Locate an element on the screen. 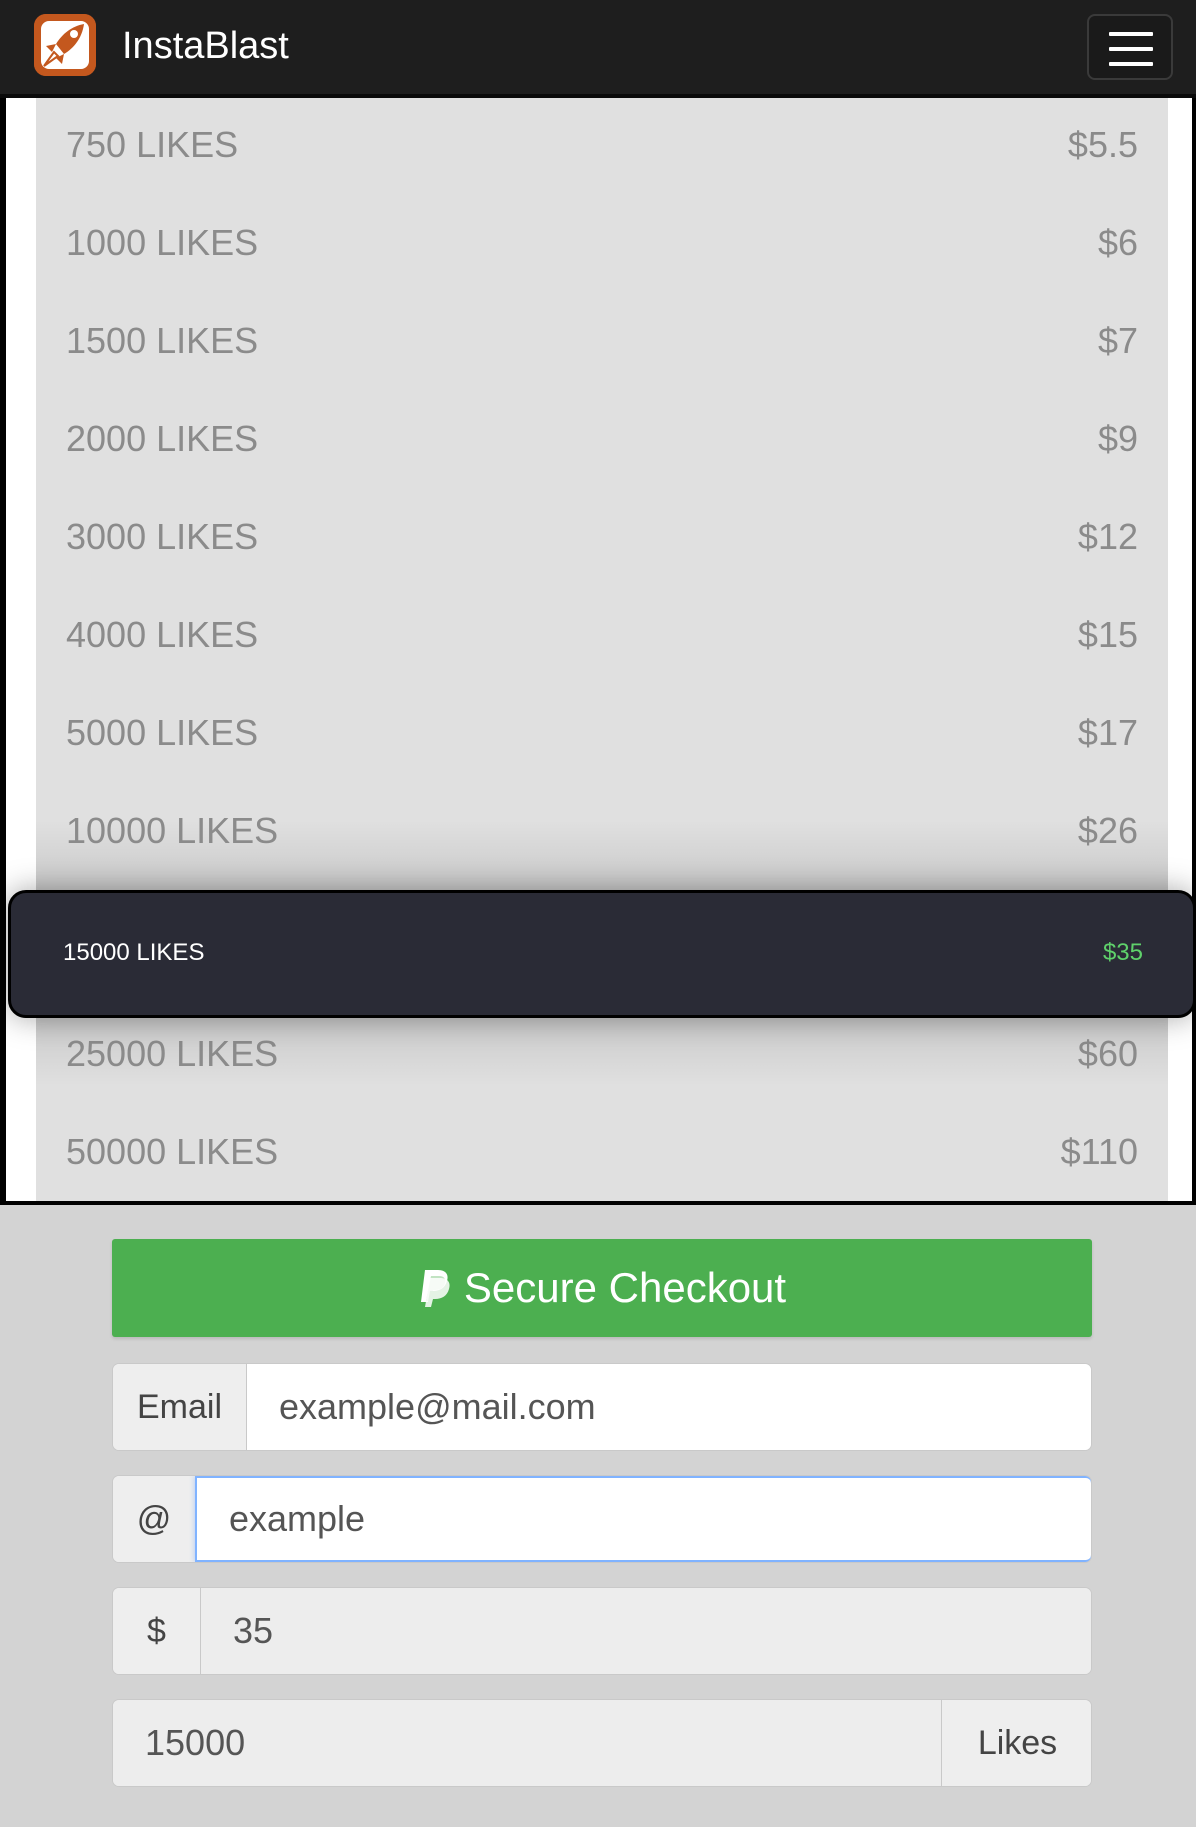 Image resolution: width=1196 pixels, height=1827 pixels. selected-package-row: 15000 LIKES $35 is located at coordinates (602, 954).